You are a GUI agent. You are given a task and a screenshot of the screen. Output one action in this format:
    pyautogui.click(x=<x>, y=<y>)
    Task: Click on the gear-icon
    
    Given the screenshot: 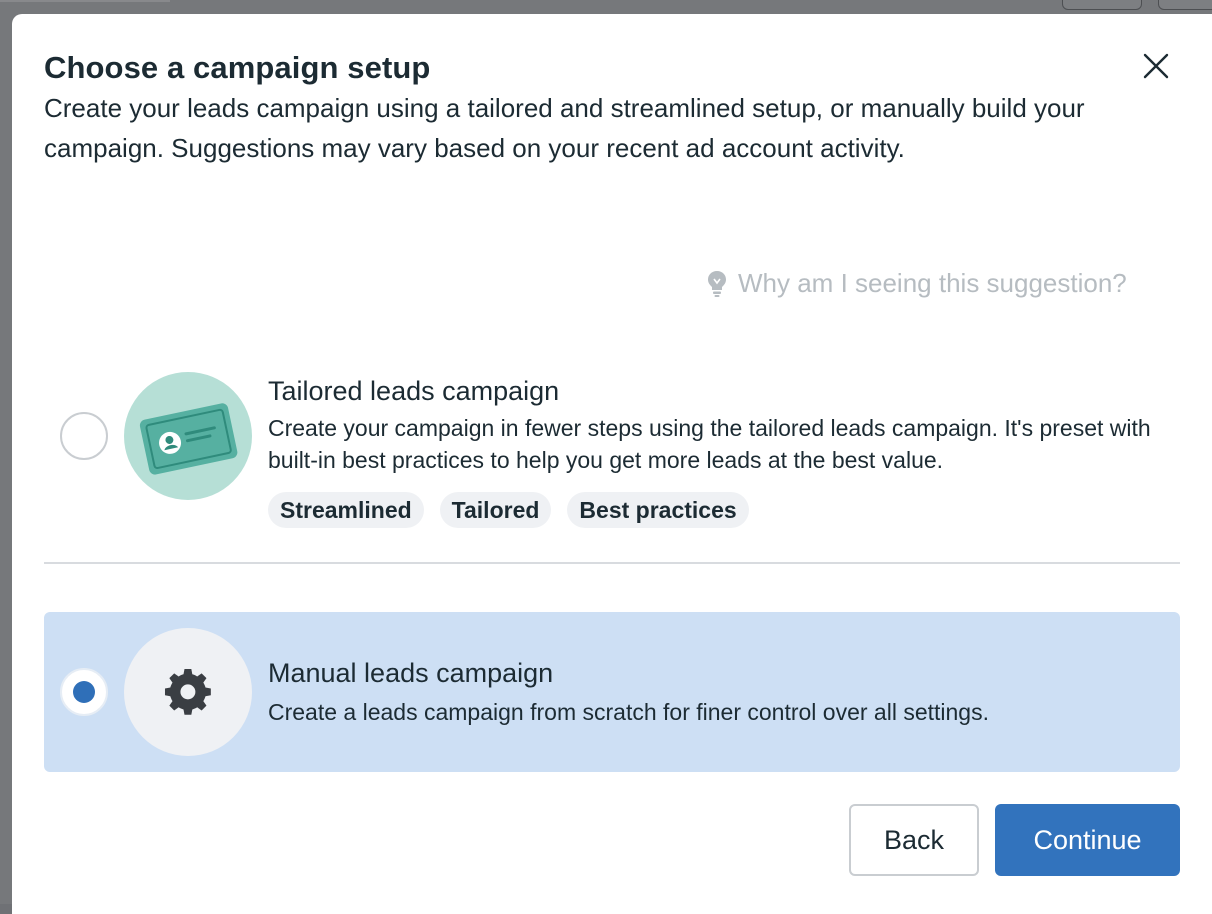 What is the action you would take?
    pyautogui.click(x=187, y=691)
    